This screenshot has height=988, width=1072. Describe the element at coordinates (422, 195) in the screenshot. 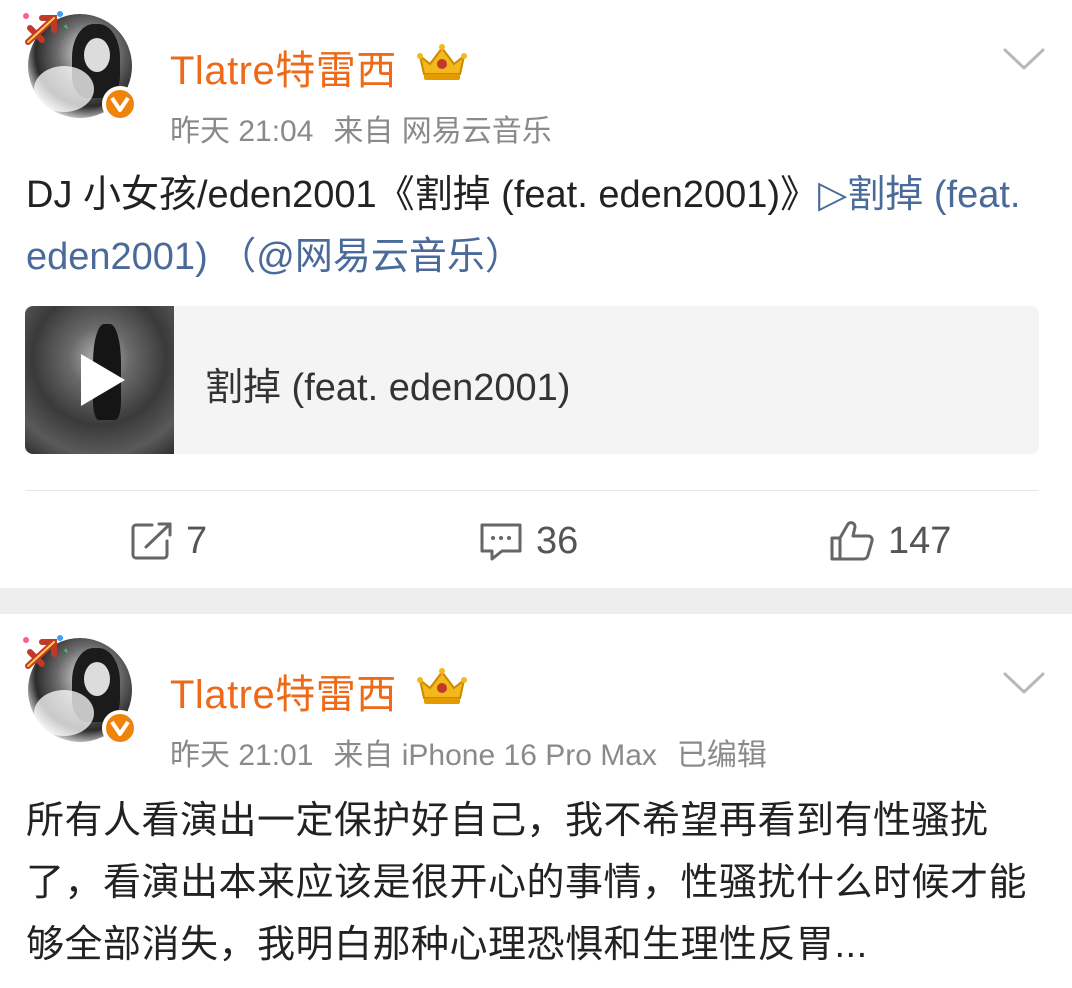

I see `post-body-text: DJ 小女孩/eden2001《割掉 (feat. eden2001)》` at that location.